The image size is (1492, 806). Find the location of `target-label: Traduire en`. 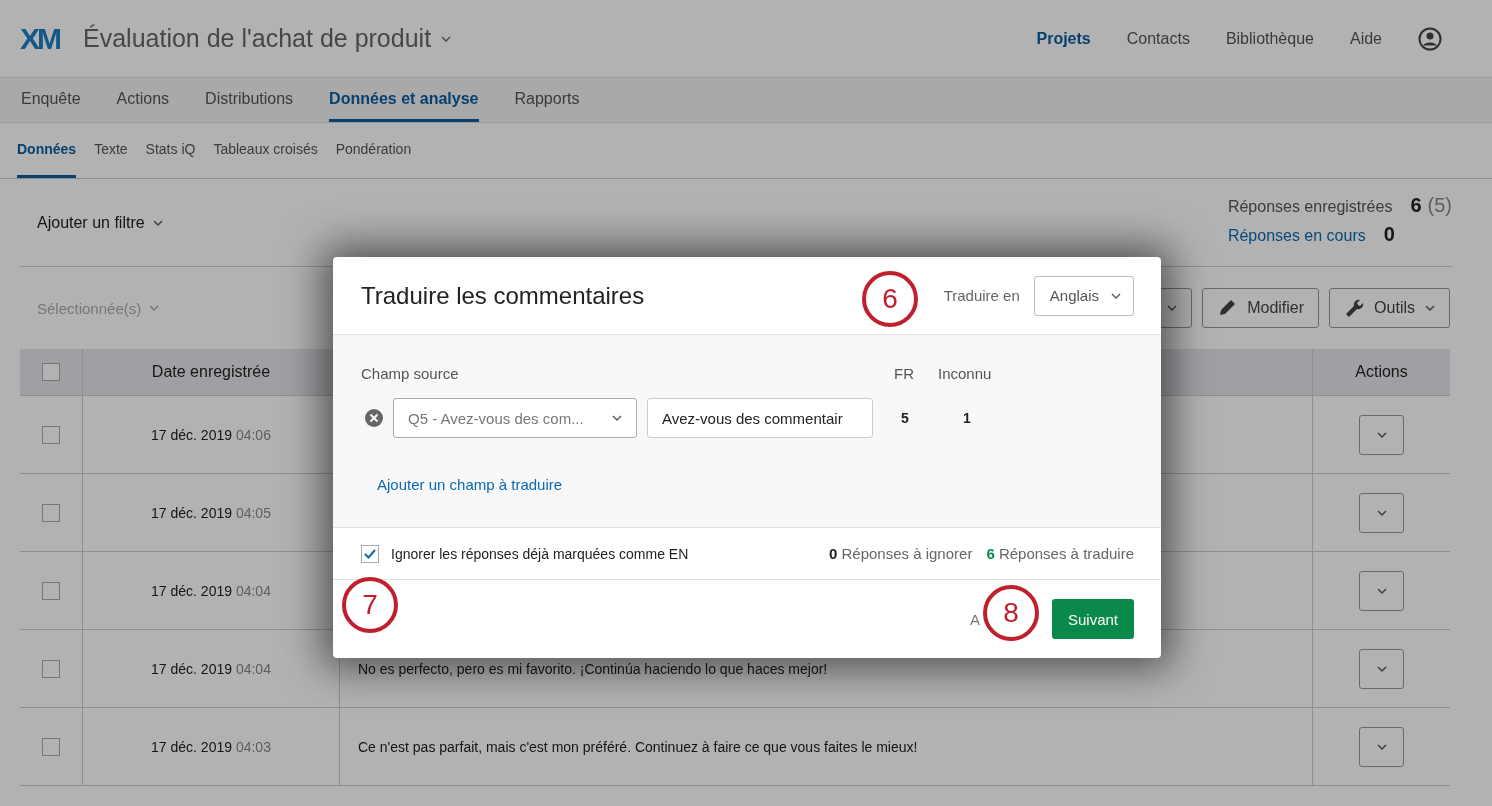

target-label: Traduire en is located at coordinates (981, 295).